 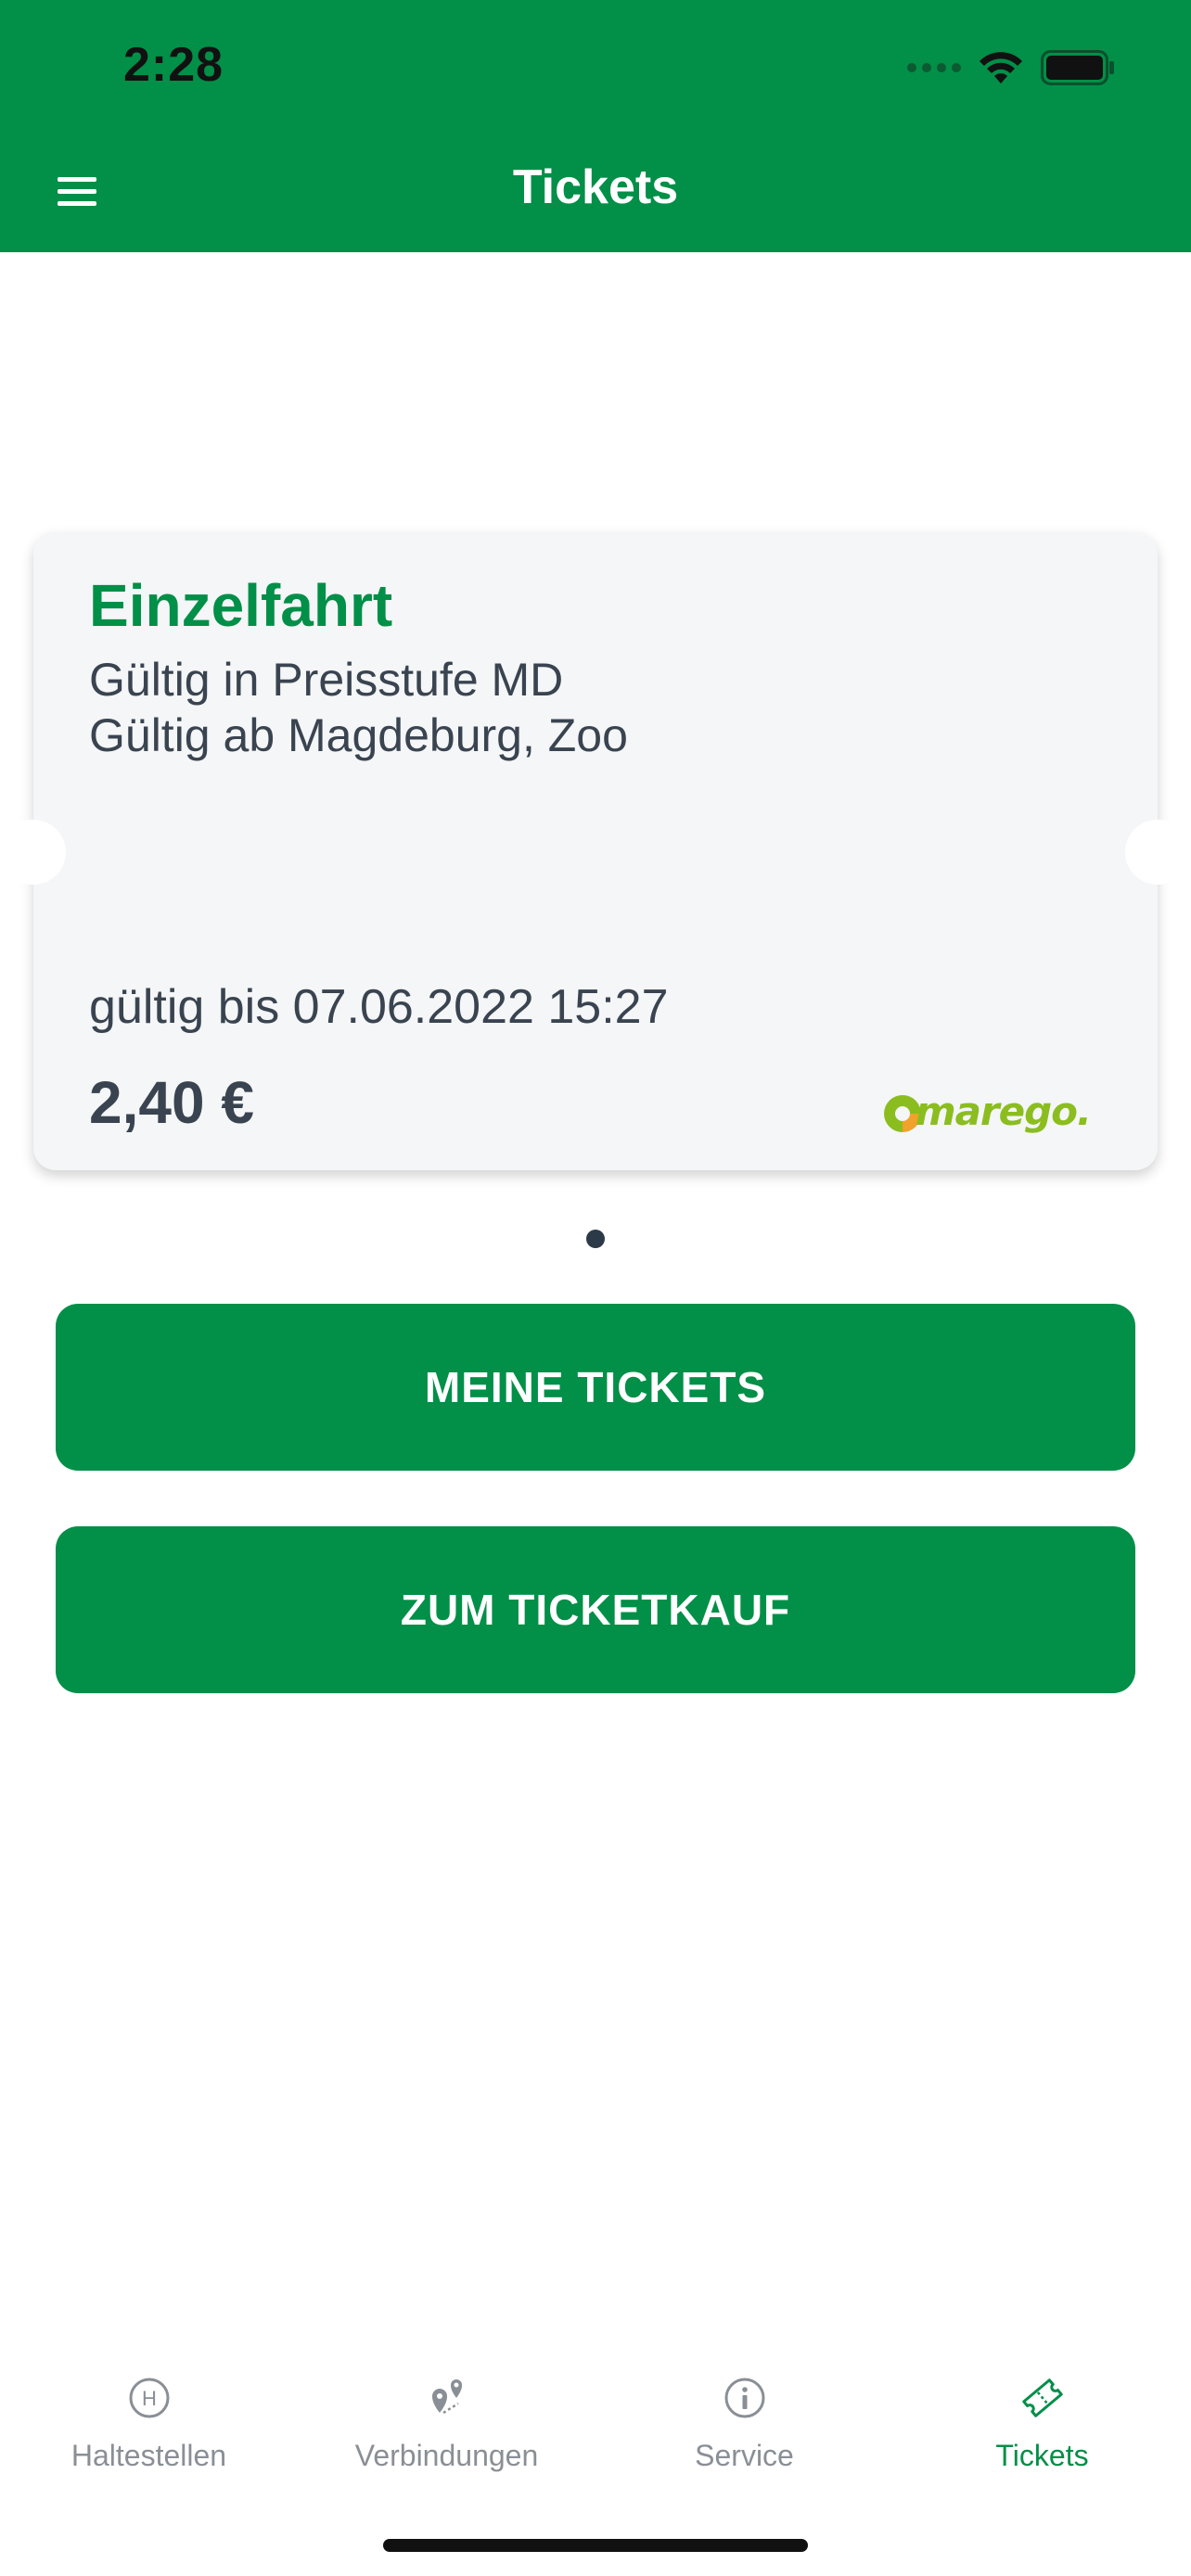 I want to click on route-icon, so click(x=446, y=2397).